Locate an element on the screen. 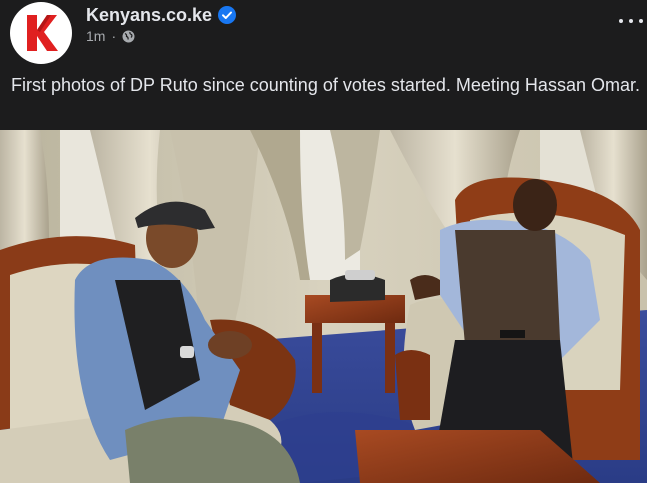 The image size is (647, 483). kenyans-logo-icon is located at coordinates (41, 33).